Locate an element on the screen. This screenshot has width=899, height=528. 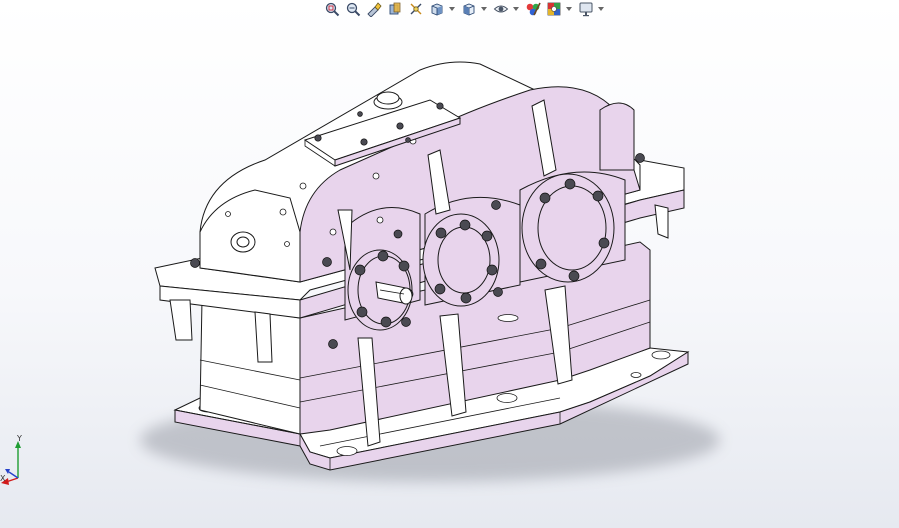
triad-y-label: Y is located at coordinates (19, 438).